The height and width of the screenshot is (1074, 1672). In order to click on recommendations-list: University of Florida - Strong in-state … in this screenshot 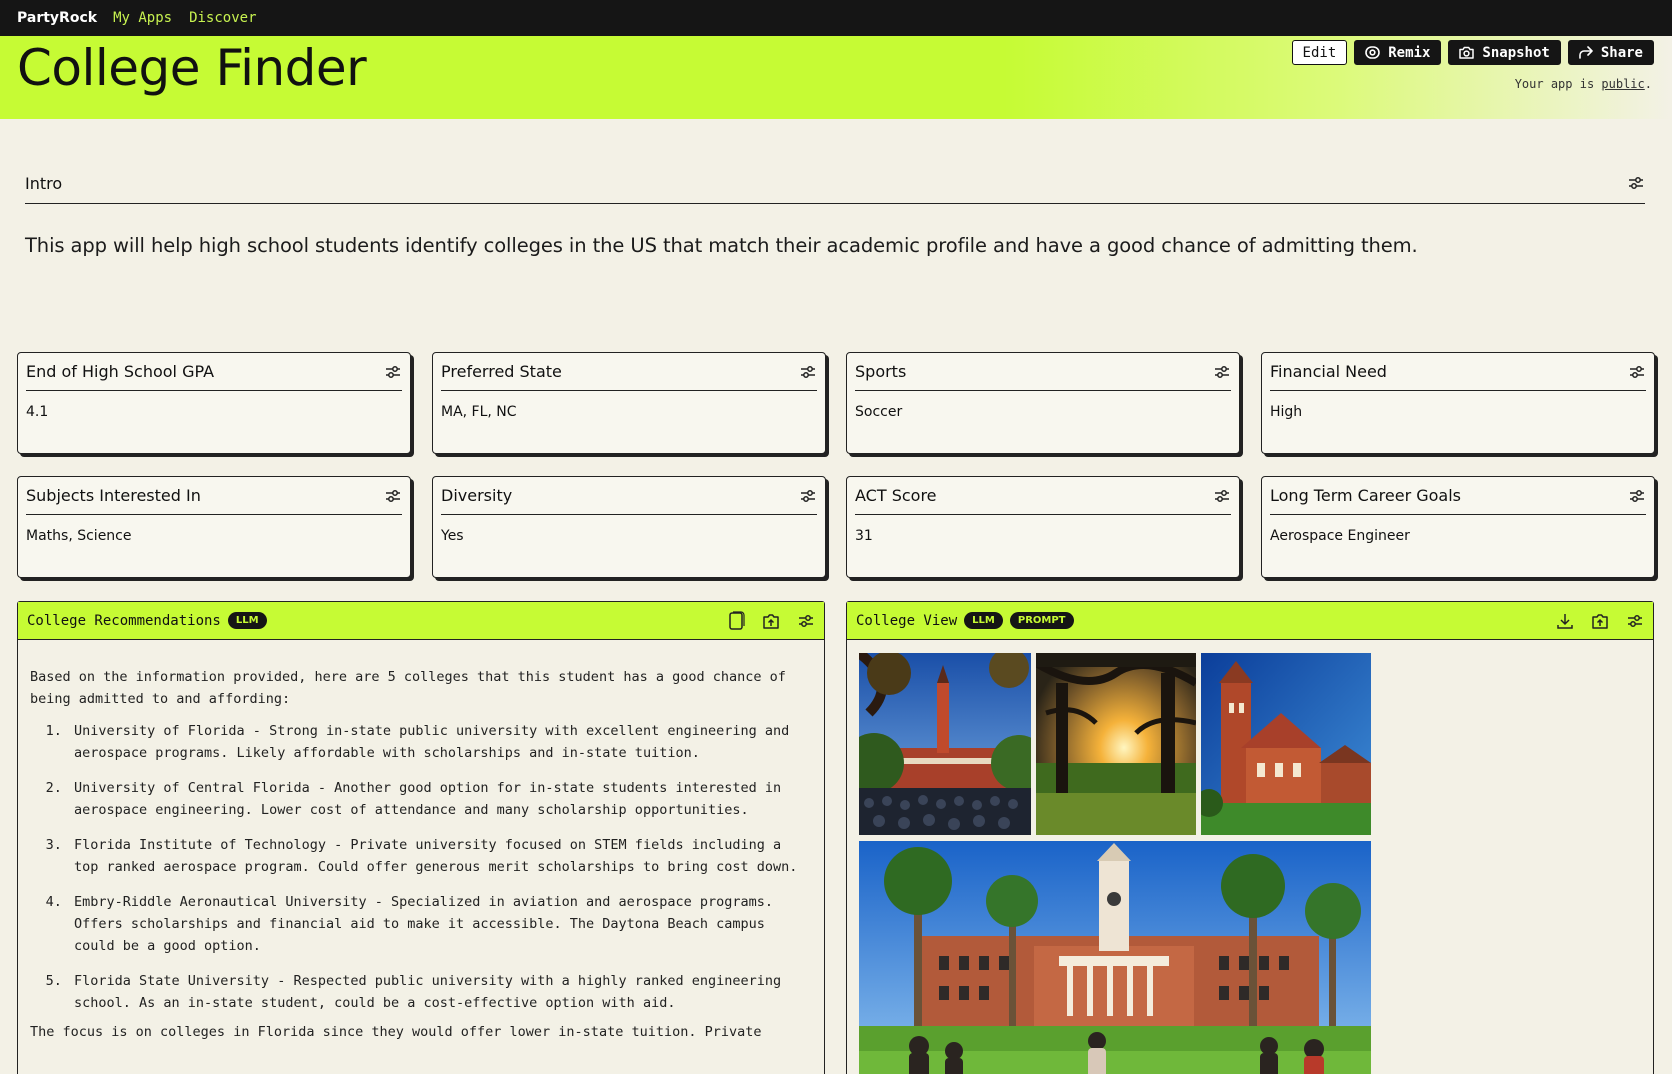, I will do `click(421, 867)`.